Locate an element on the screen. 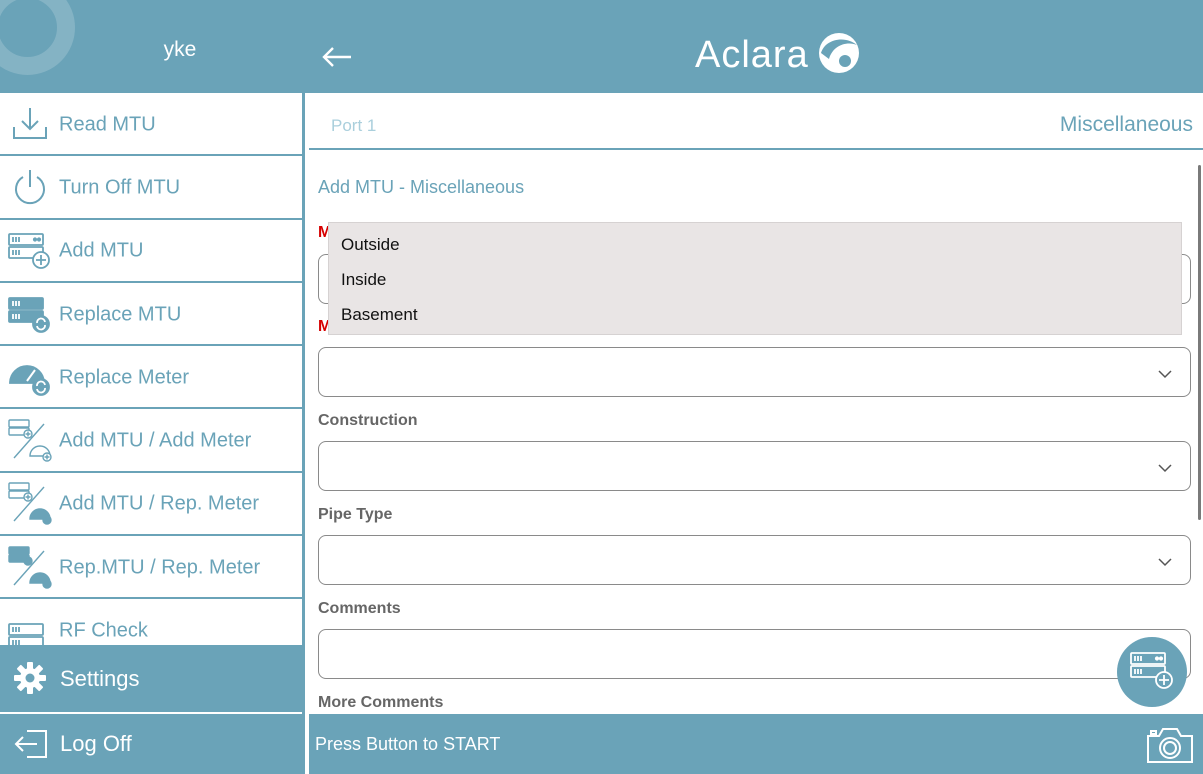 The height and width of the screenshot is (774, 1203). sidebar-item-label: RF Check is located at coordinates (103, 630).